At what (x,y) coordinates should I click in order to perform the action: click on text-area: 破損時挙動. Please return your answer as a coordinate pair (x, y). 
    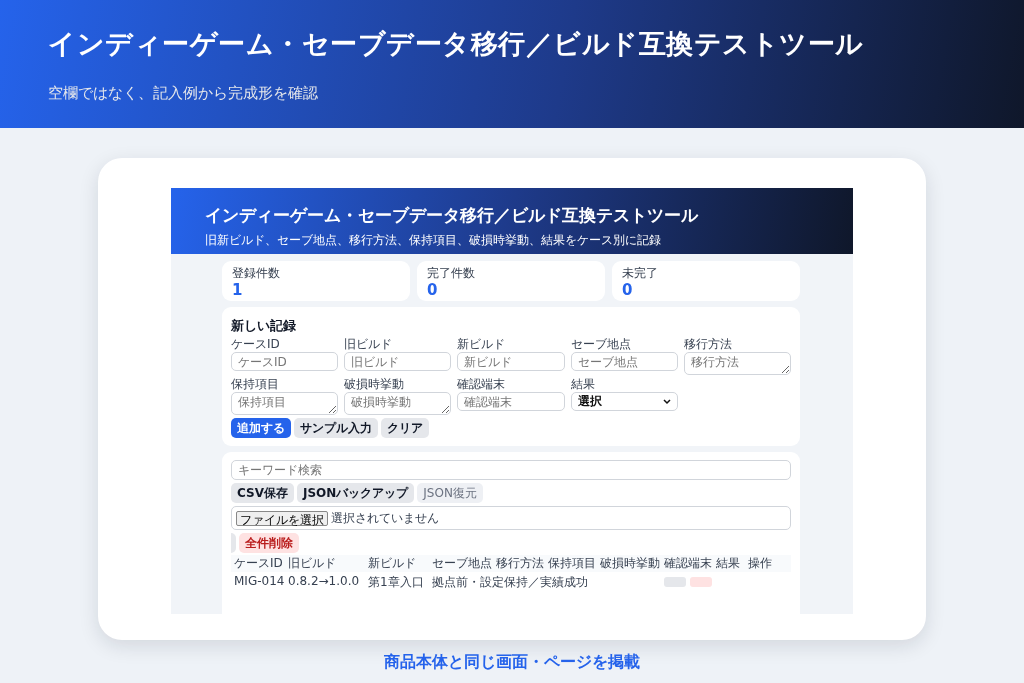
    Looking at the image, I should click on (398, 403).